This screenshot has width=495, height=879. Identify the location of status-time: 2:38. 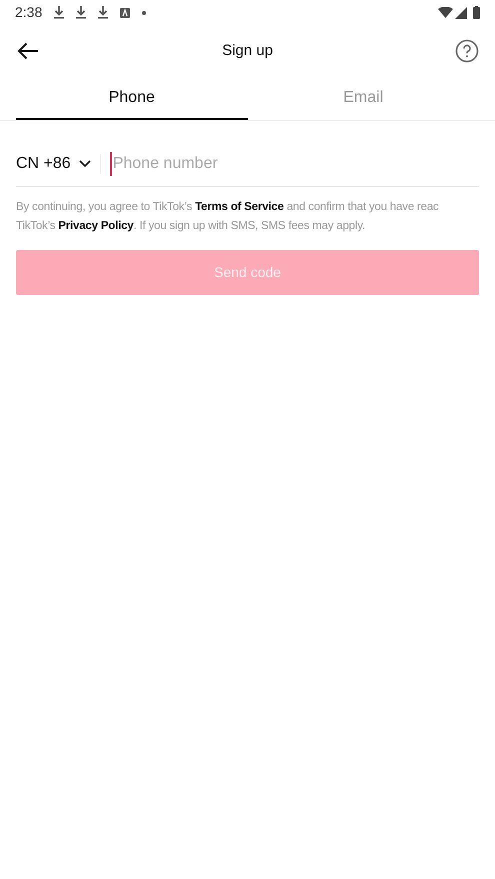
(28, 12).